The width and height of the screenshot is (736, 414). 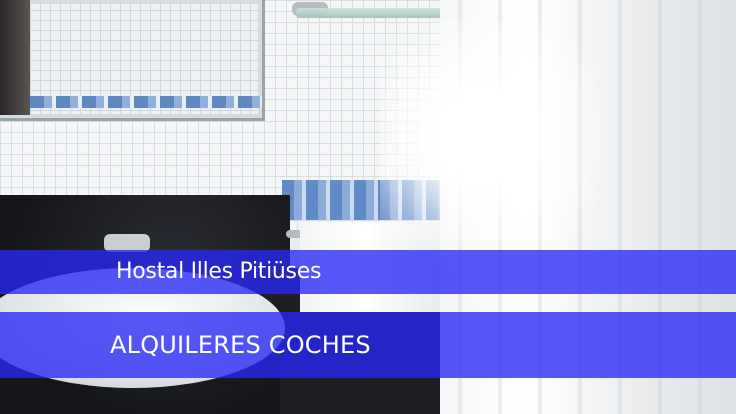 What do you see at coordinates (146, 102) in the screenshot?
I see `mirror-tile-strip` at bounding box center [146, 102].